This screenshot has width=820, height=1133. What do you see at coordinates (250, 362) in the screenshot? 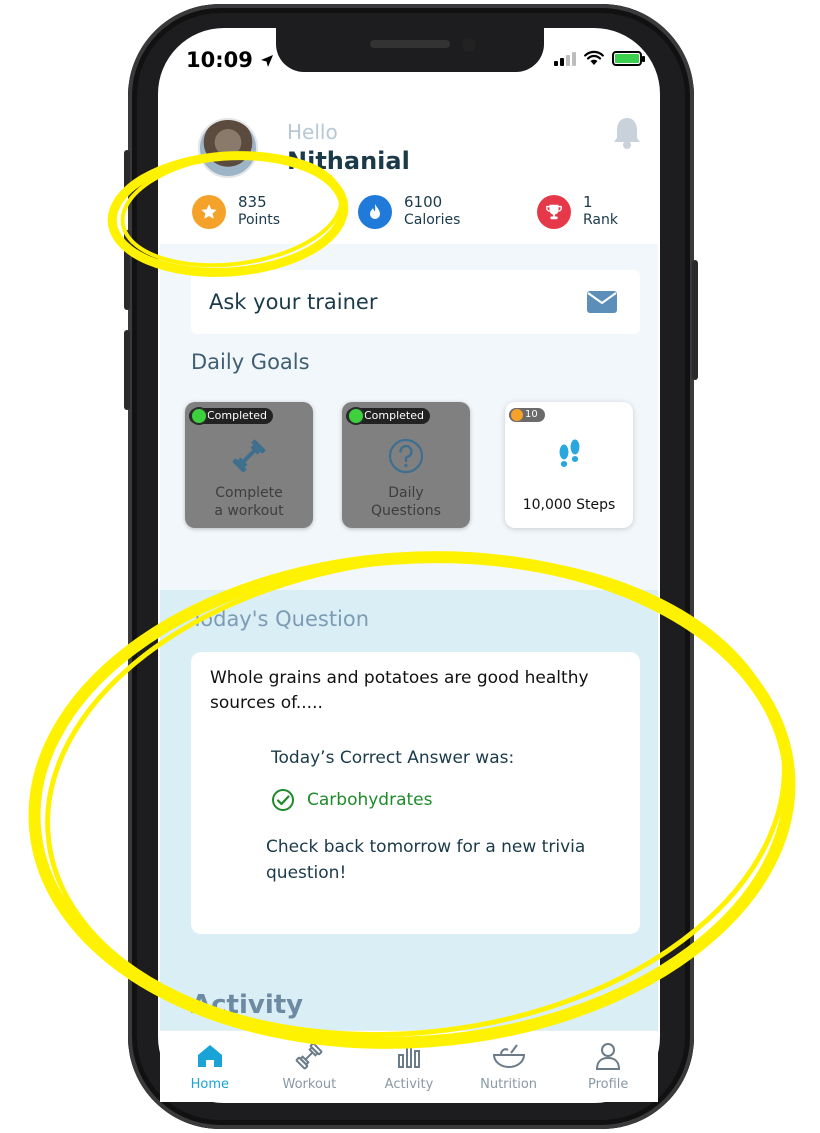
I see `daily-goals-title: Daily Goals` at bounding box center [250, 362].